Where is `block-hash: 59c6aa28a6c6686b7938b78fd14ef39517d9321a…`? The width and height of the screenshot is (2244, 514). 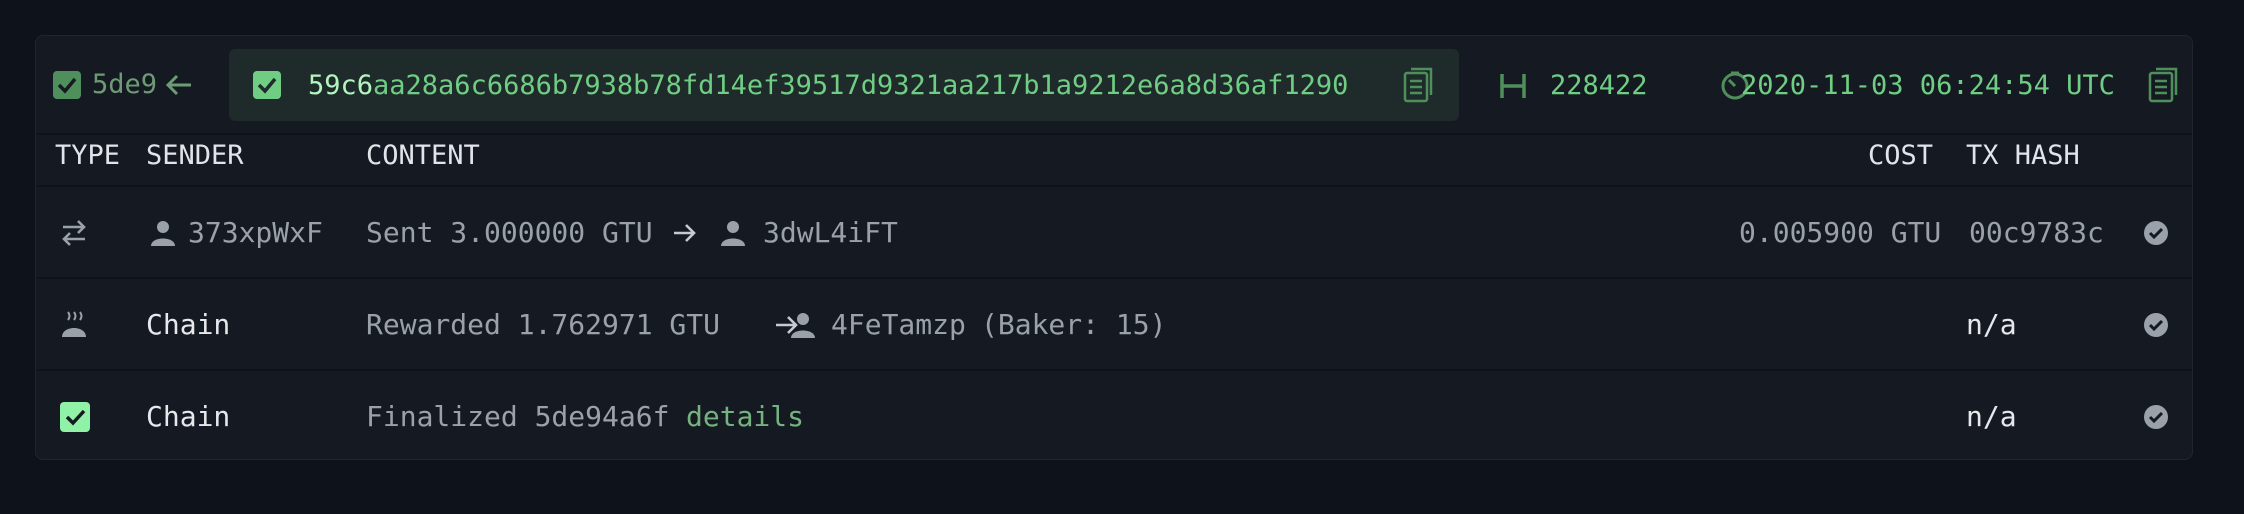
block-hash: 59c6aa28a6c6686b7938b78fd14ef39517d9321a… is located at coordinates (828, 85).